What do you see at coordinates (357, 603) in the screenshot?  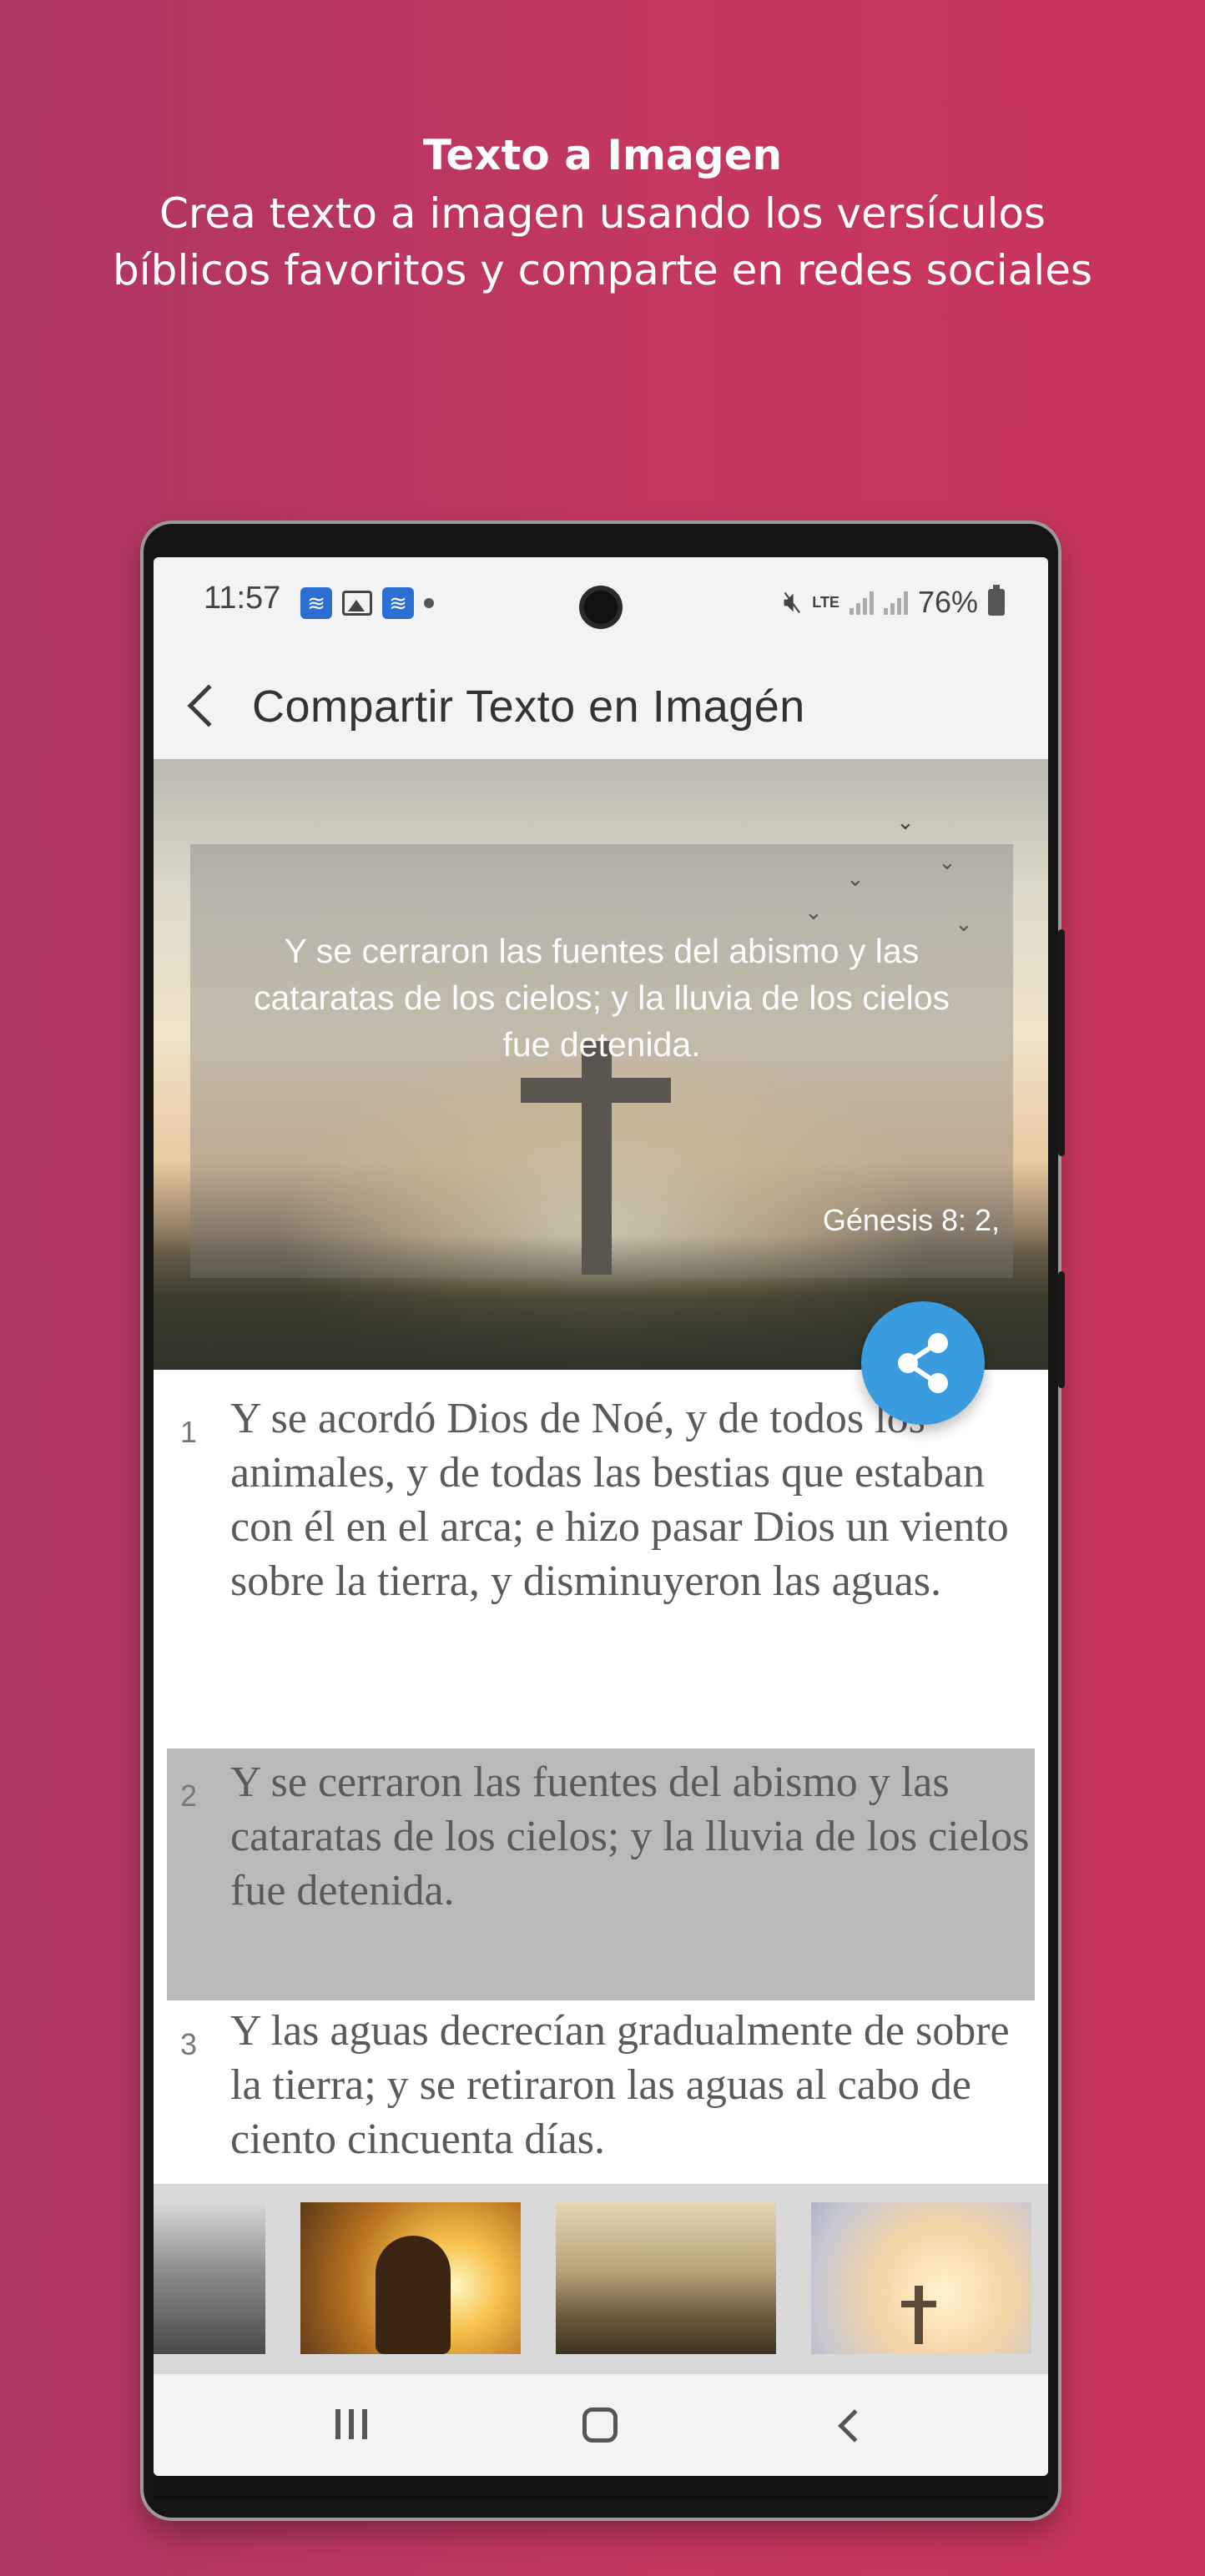 I see `gallery-notification-icon` at bounding box center [357, 603].